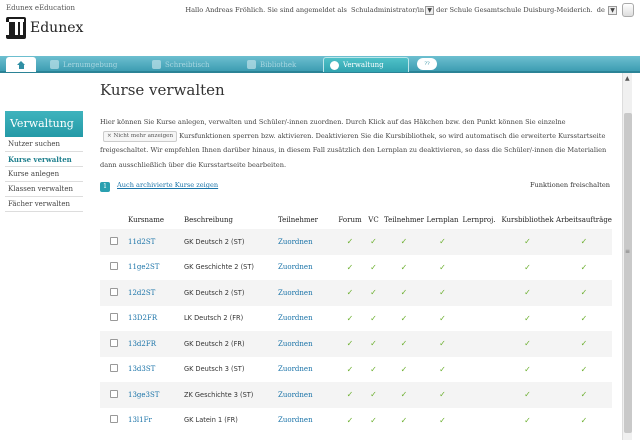 This screenshot has height=440, width=640. What do you see at coordinates (356, 293) in the screenshot?
I see `table-row: 12d2ST GK Deutsch 2 (ST) Zuordnen ✓ ✓ ✓ ✓ ✓ ✓` at bounding box center [356, 293].